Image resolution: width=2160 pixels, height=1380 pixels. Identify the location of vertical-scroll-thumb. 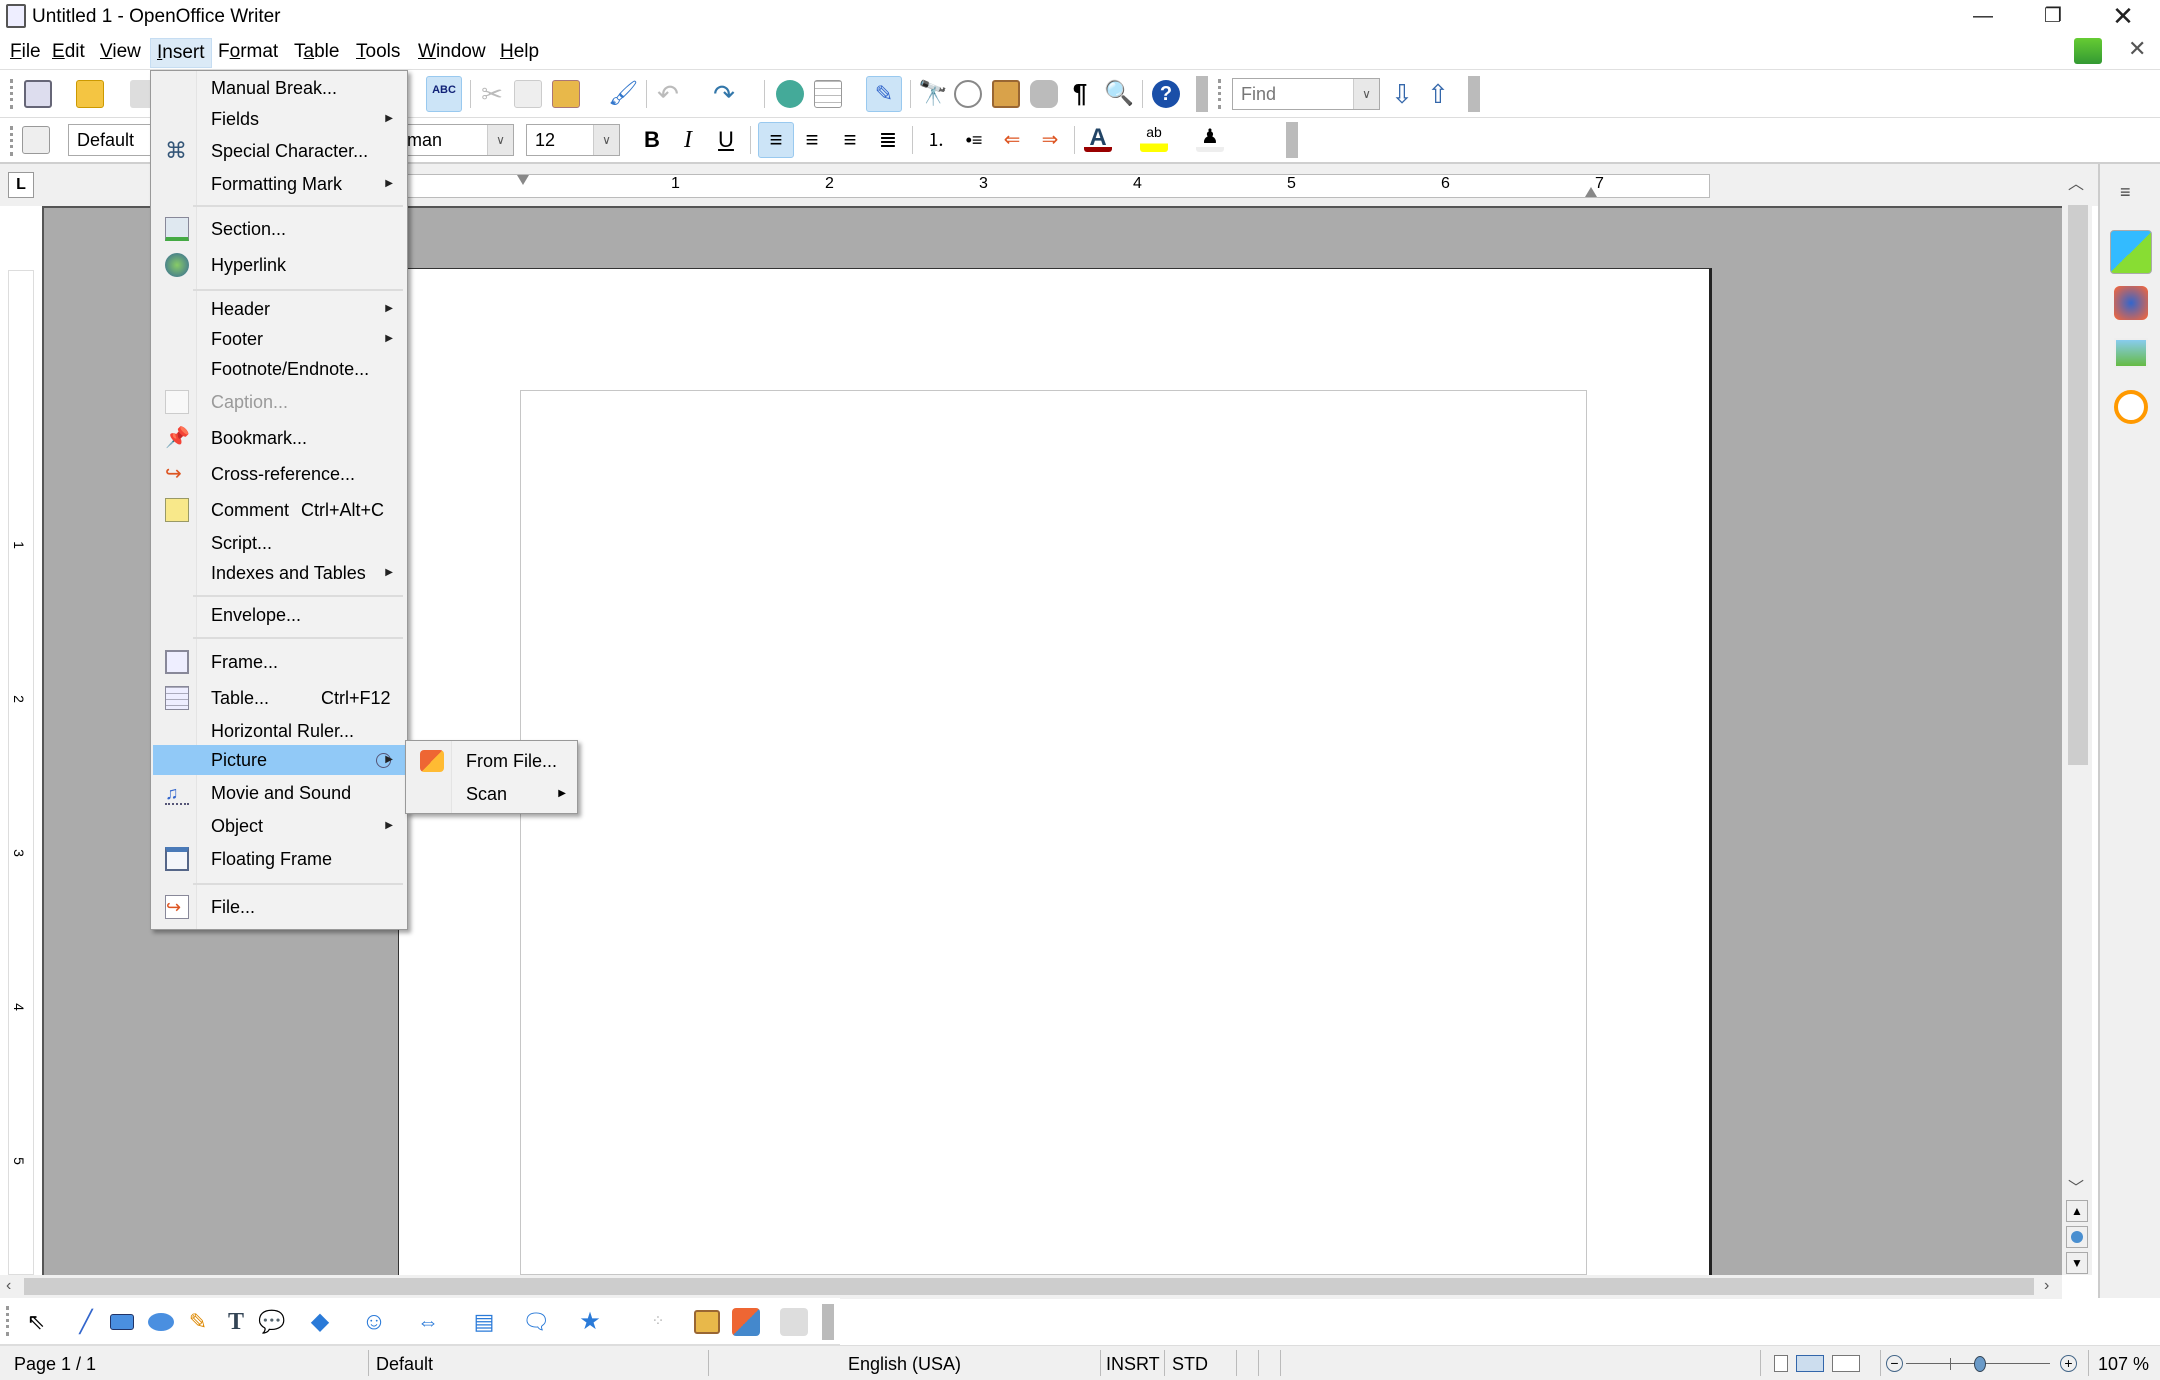
(2078, 485).